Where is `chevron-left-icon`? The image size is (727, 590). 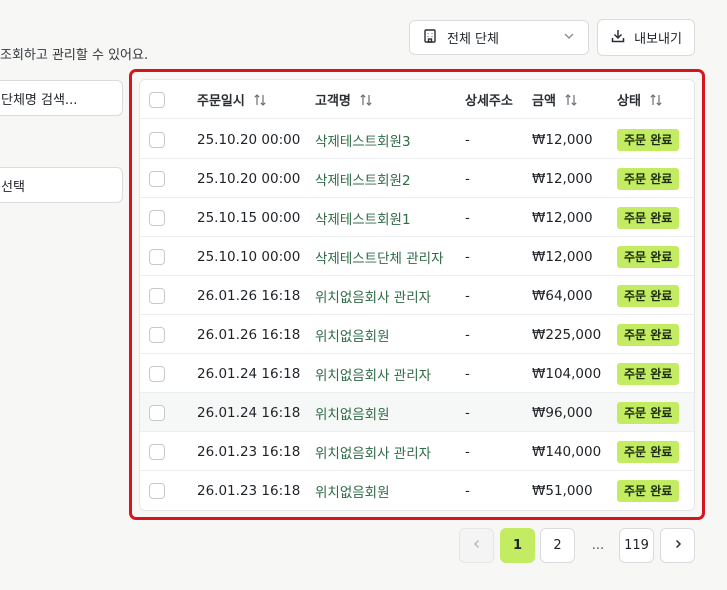 chevron-left-icon is located at coordinates (477, 546).